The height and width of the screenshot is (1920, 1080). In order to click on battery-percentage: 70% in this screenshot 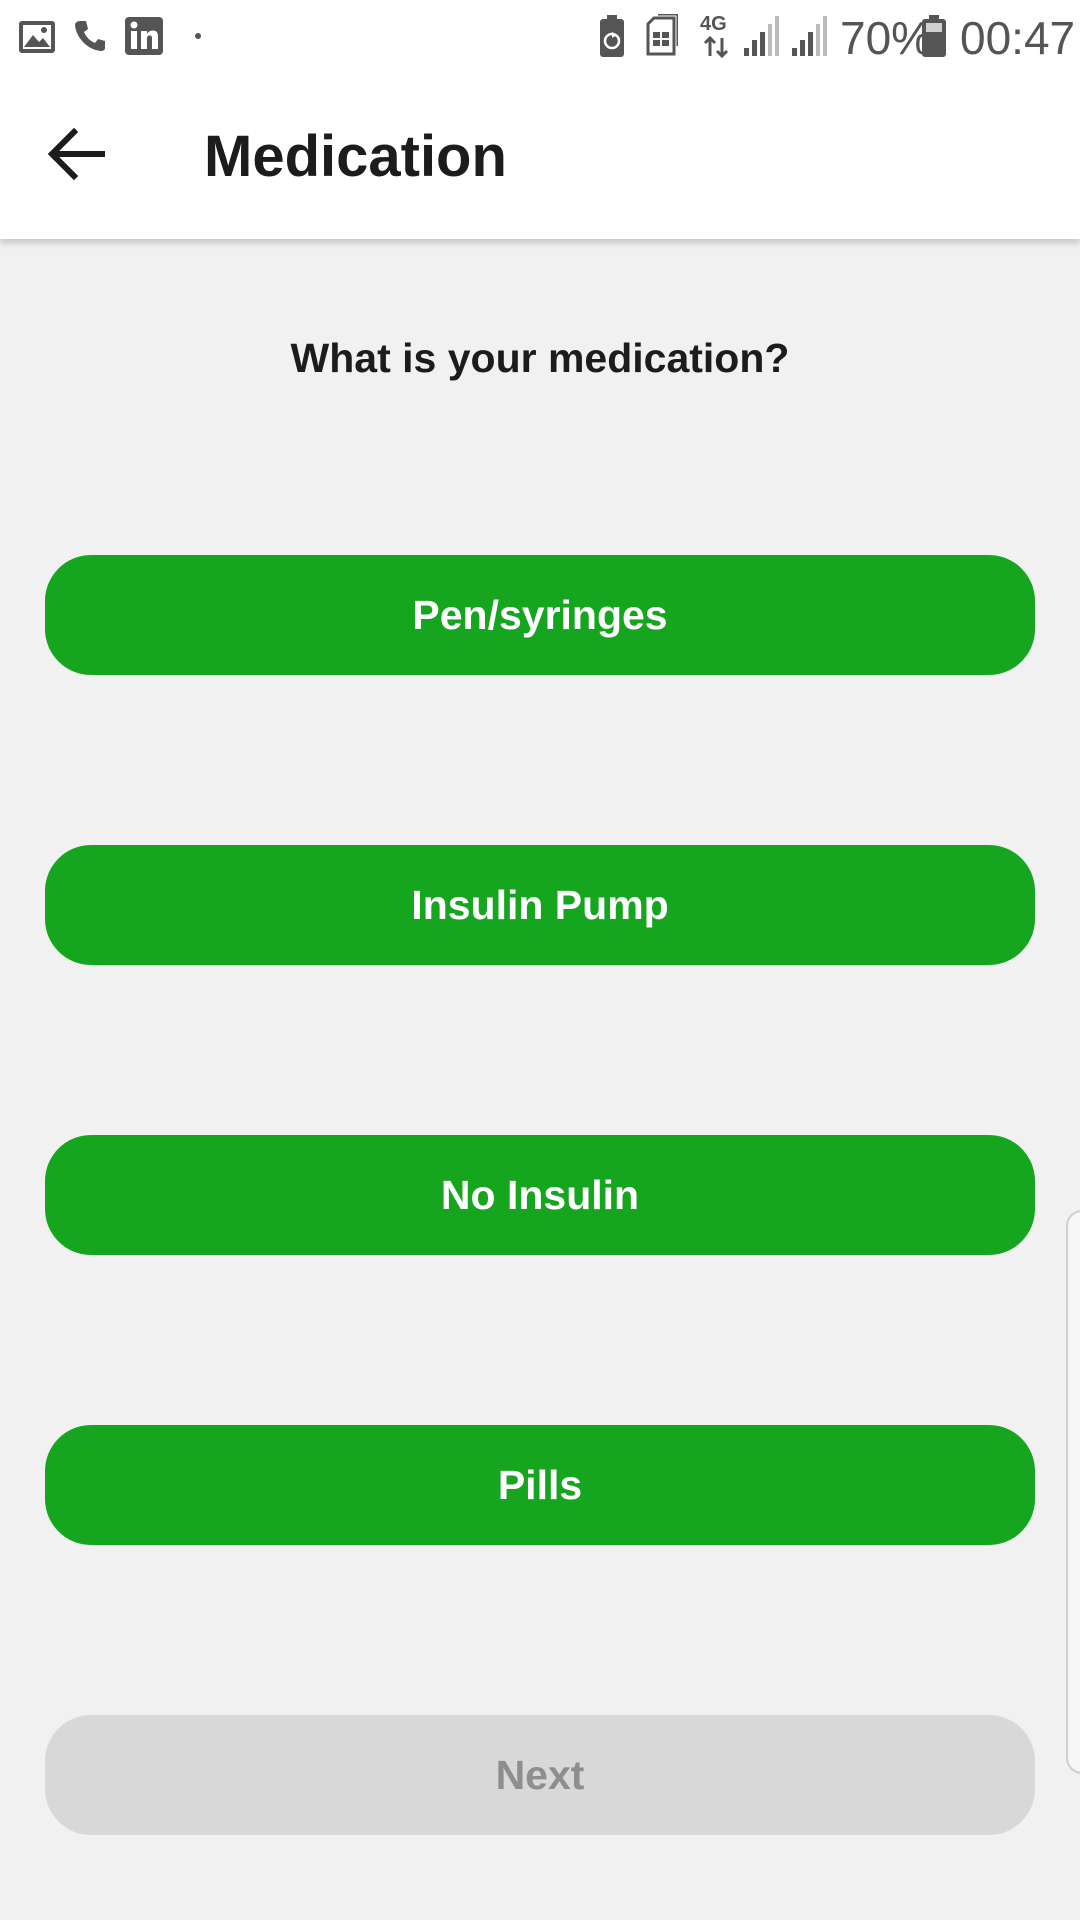, I will do `click(886, 38)`.